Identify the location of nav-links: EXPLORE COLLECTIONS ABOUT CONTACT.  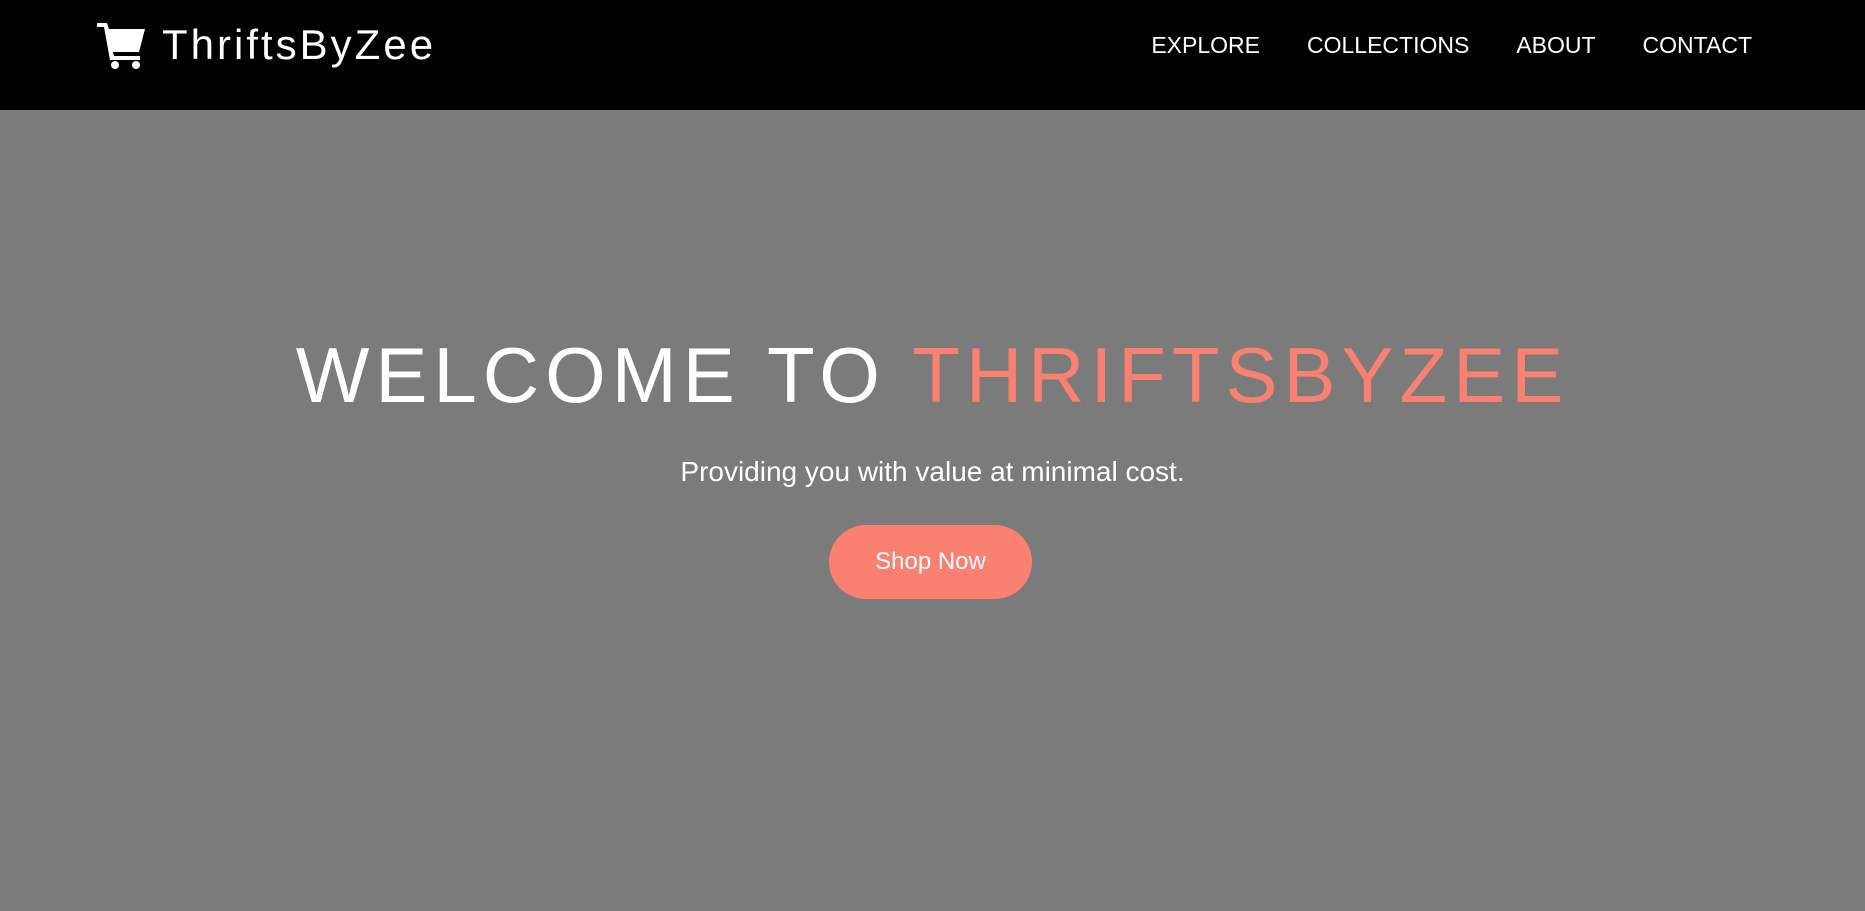
(1451, 45).